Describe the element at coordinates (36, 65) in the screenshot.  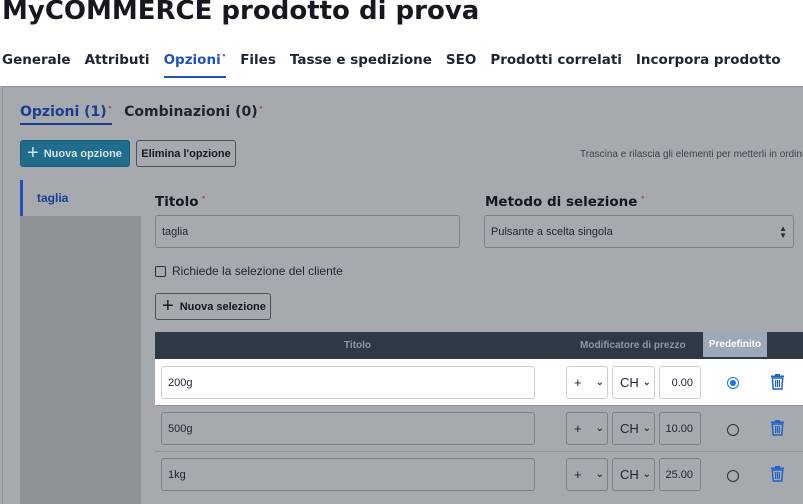
I see `tab-generale: Generale` at that location.